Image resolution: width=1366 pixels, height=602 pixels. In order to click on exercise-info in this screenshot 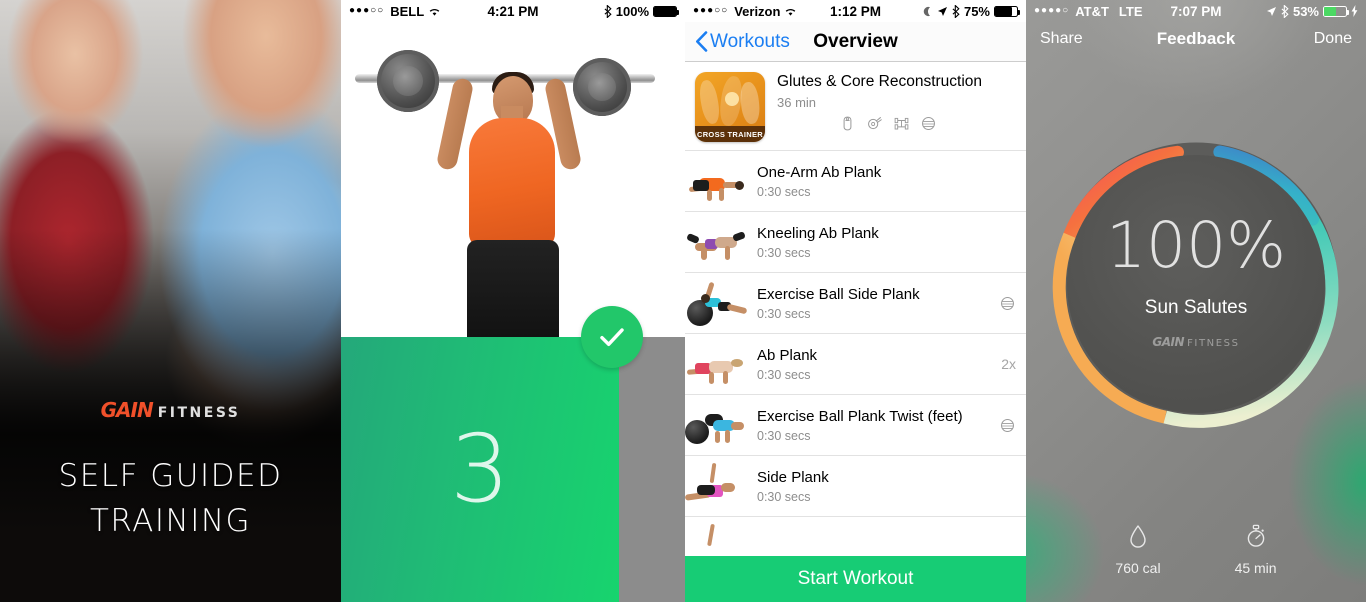, I will do `click(884, 547)`.